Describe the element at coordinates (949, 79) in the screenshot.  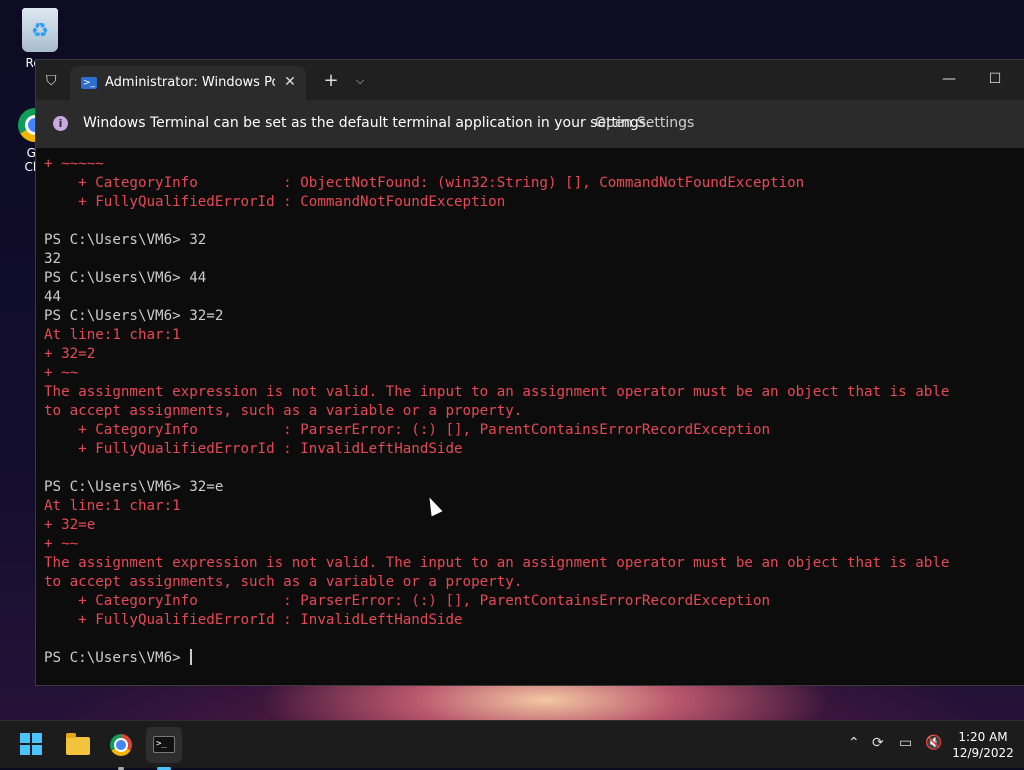
I see `minimize-button: —` at that location.